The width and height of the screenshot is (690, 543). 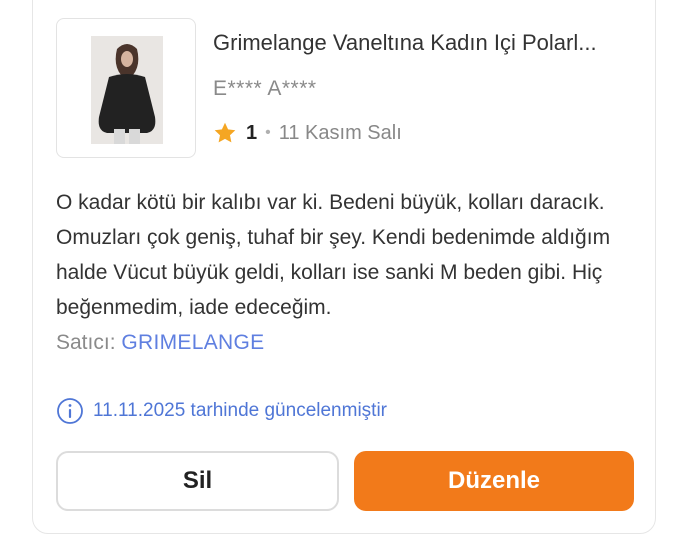 I want to click on review-meta: 1 • 11 Kasım Salı, so click(x=307, y=133).